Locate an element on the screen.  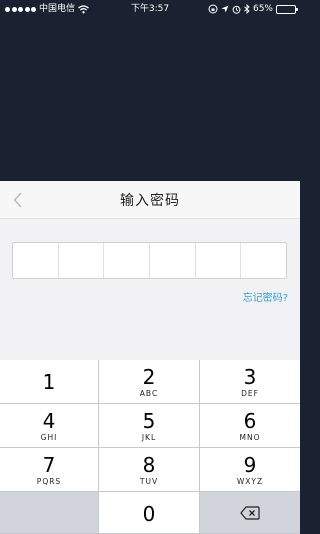
key-digit: 5 is located at coordinates (149, 420).